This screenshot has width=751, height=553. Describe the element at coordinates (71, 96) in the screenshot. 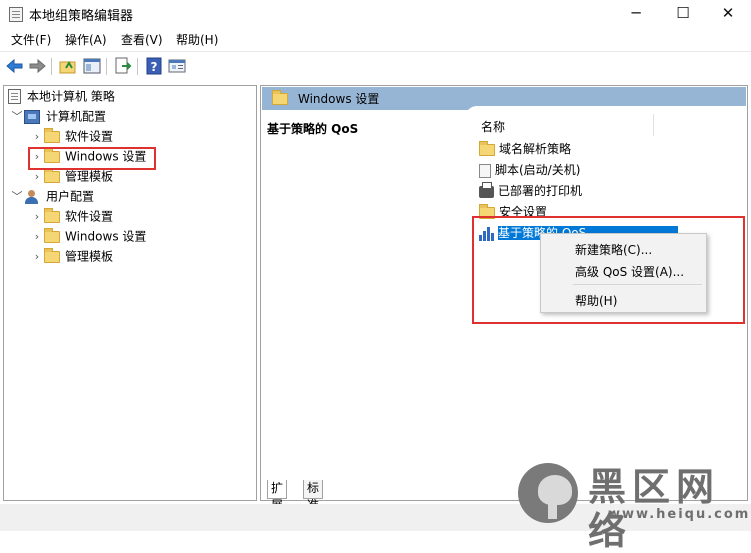

I see `tree-root-label: 本地计算机 策略` at that location.